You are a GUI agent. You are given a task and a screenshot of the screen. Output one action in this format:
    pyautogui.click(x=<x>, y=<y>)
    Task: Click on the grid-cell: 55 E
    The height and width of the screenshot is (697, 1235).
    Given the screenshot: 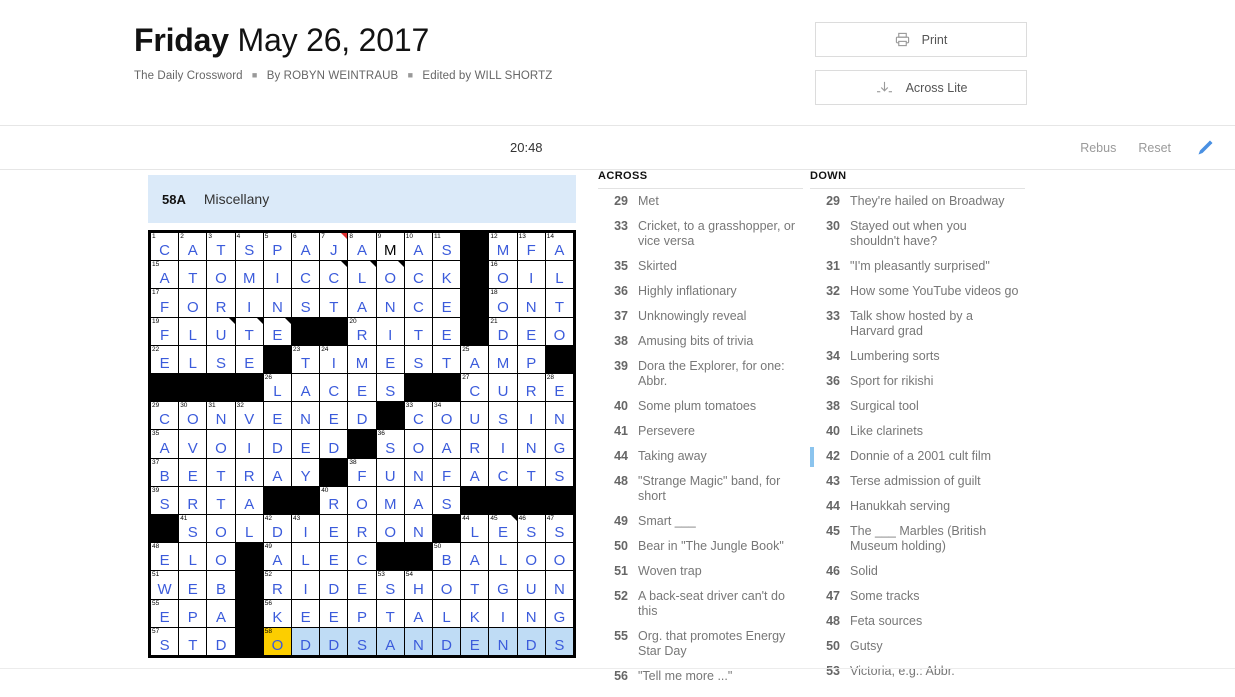 What is the action you would take?
    pyautogui.click(x=165, y=613)
    